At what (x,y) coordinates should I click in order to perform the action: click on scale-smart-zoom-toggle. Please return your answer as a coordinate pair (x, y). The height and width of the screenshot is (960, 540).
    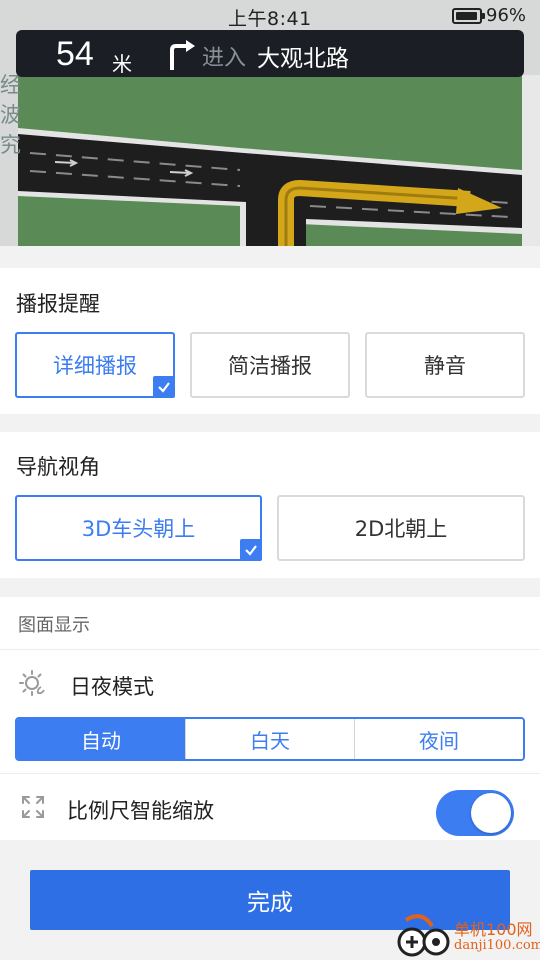
    Looking at the image, I should click on (475, 813).